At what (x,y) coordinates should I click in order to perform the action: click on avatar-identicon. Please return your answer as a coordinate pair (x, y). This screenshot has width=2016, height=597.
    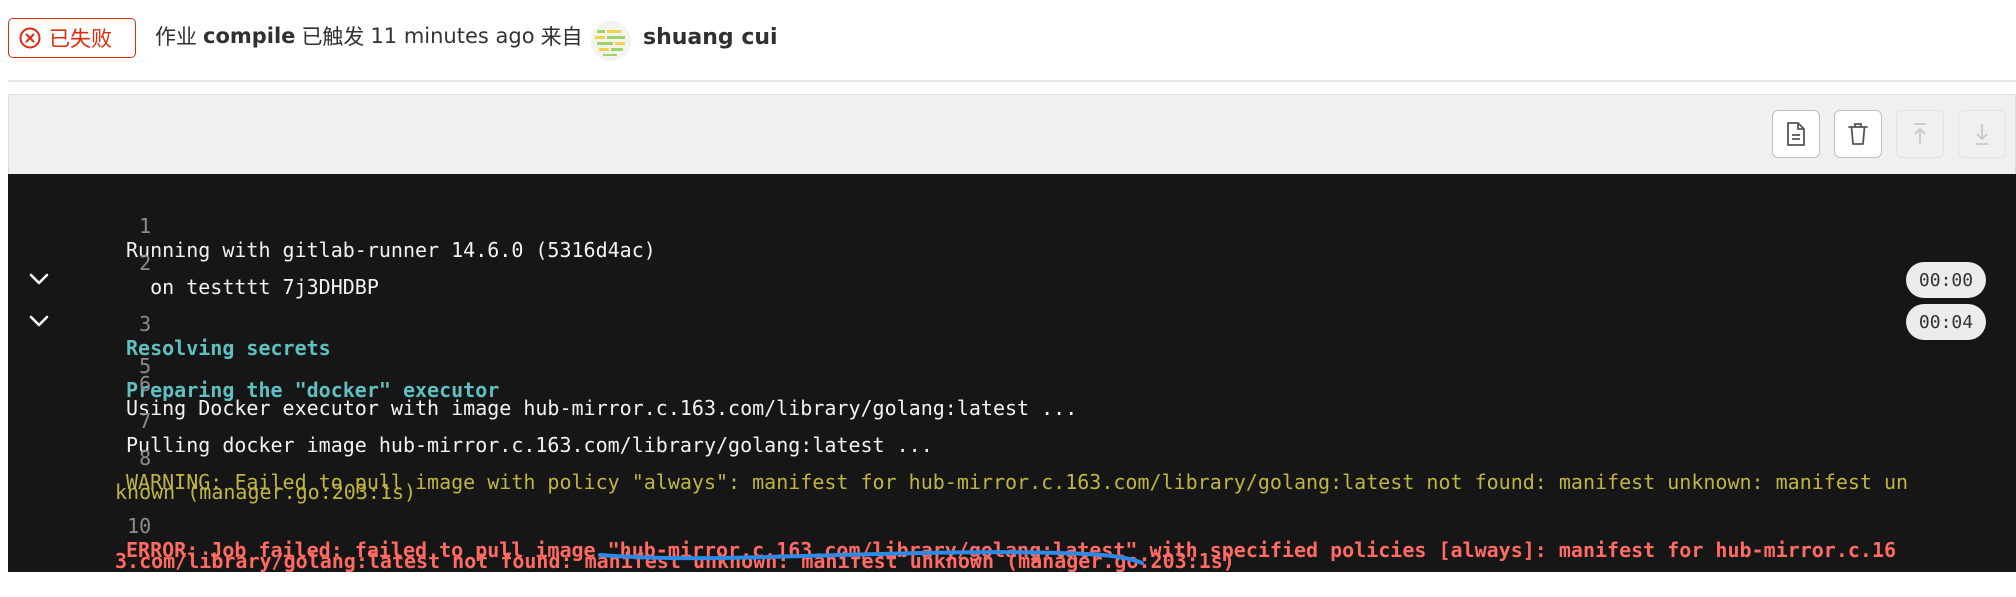
    Looking at the image, I should click on (611, 41).